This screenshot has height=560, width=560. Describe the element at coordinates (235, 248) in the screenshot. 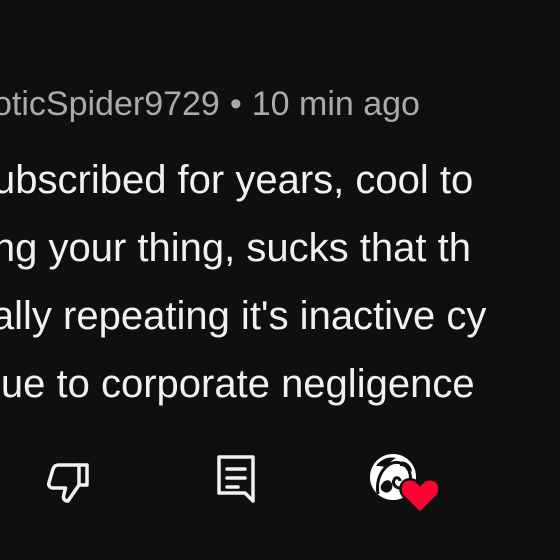

I see `comment-text-line: ing your thing, sucks that th` at that location.